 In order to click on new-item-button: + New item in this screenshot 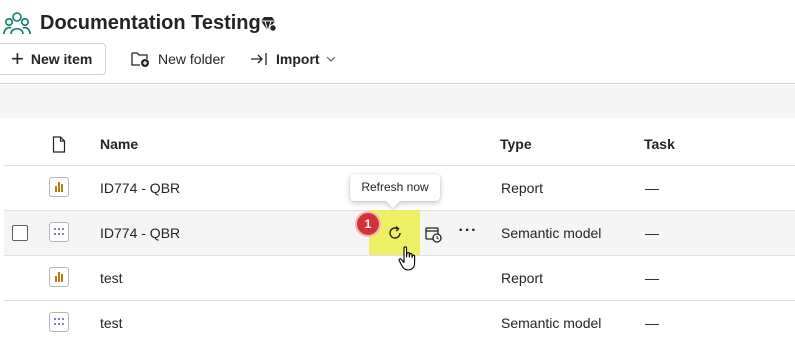, I will do `click(53, 59)`.